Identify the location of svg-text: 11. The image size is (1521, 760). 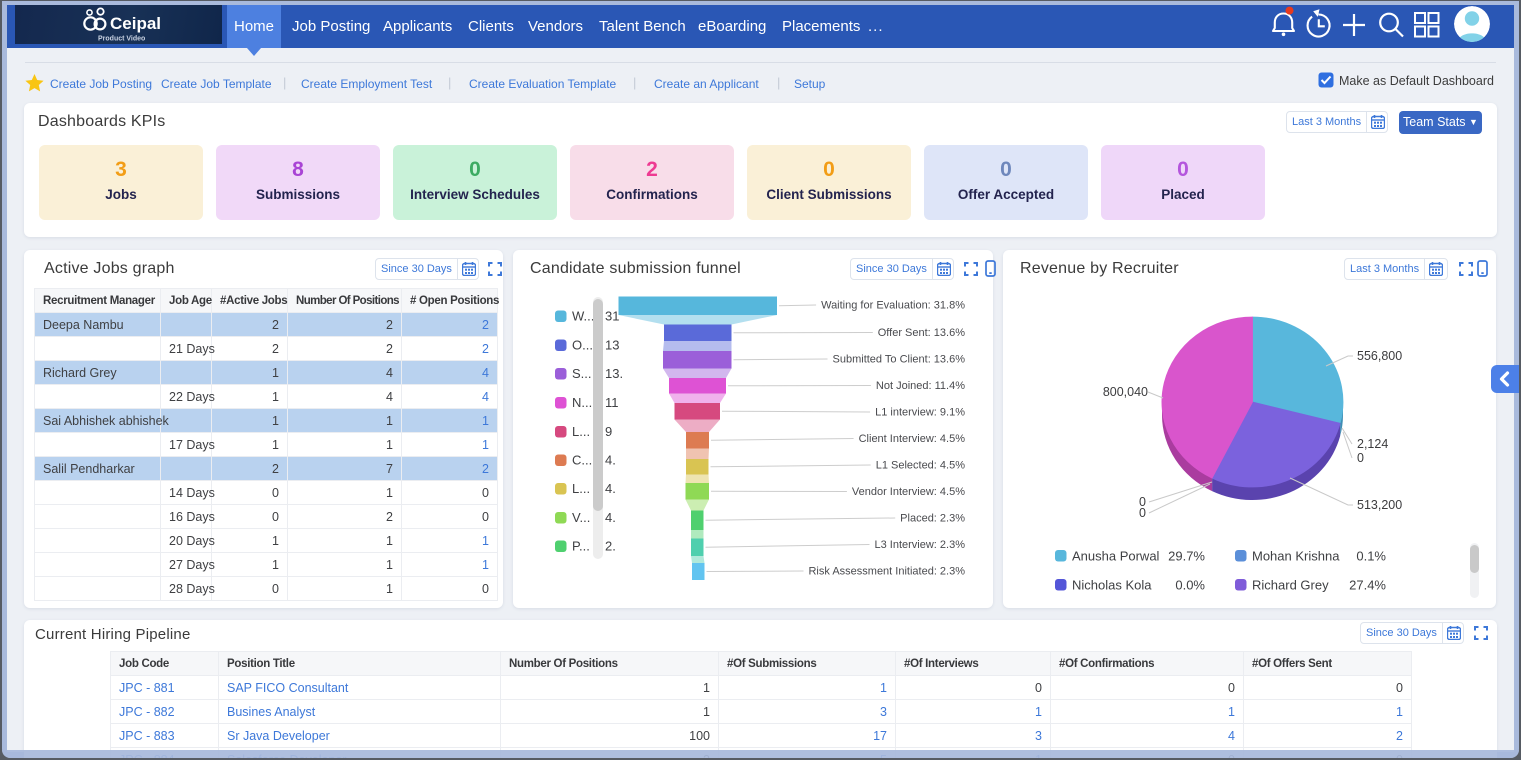
(612, 402).